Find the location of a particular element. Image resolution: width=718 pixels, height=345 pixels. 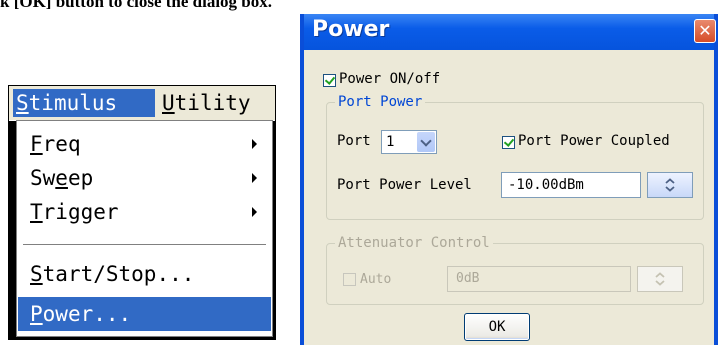

menu-mnemonic: F is located at coordinates (36, 144).